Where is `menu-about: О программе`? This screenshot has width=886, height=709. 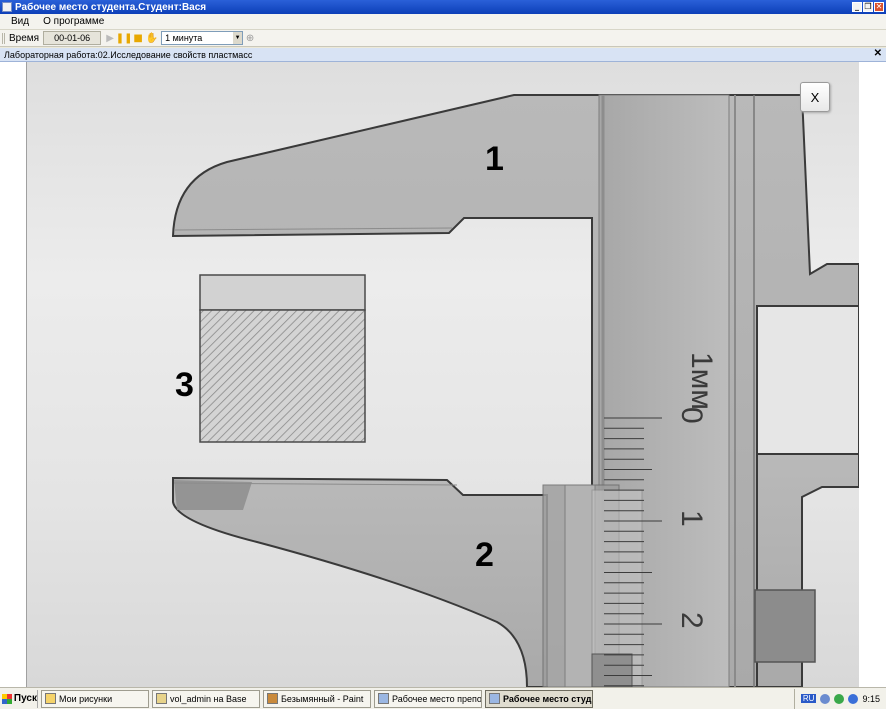 menu-about: О программе is located at coordinates (73, 21).